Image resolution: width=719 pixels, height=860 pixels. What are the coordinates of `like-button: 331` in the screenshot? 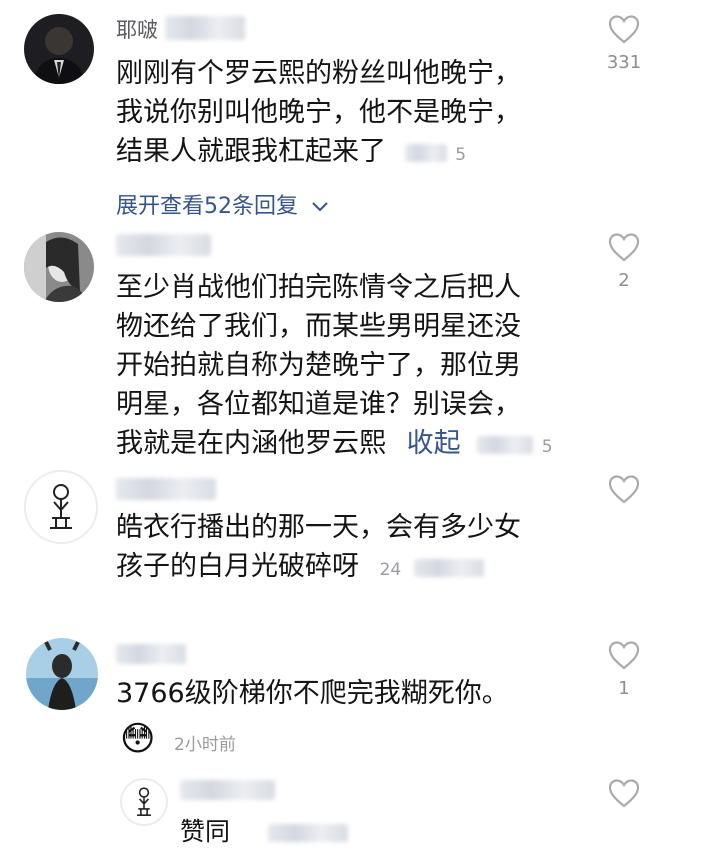 It's located at (624, 43).